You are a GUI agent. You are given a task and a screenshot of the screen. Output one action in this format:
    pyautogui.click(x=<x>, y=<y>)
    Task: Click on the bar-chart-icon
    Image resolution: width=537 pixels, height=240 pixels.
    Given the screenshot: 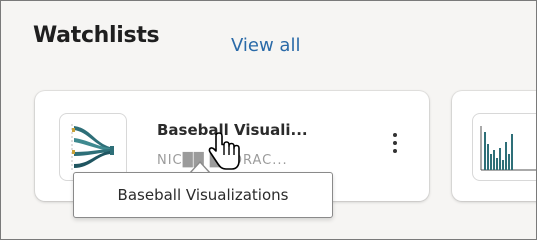 What is the action you would take?
    pyautogui.click(x=508, y=148)
    